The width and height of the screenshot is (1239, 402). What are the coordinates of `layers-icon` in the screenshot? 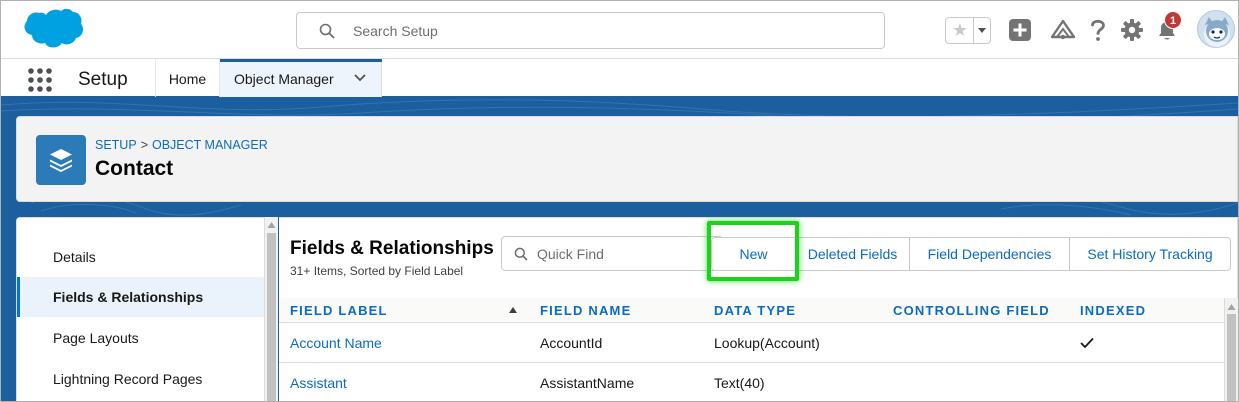 It's located at (61, 160).